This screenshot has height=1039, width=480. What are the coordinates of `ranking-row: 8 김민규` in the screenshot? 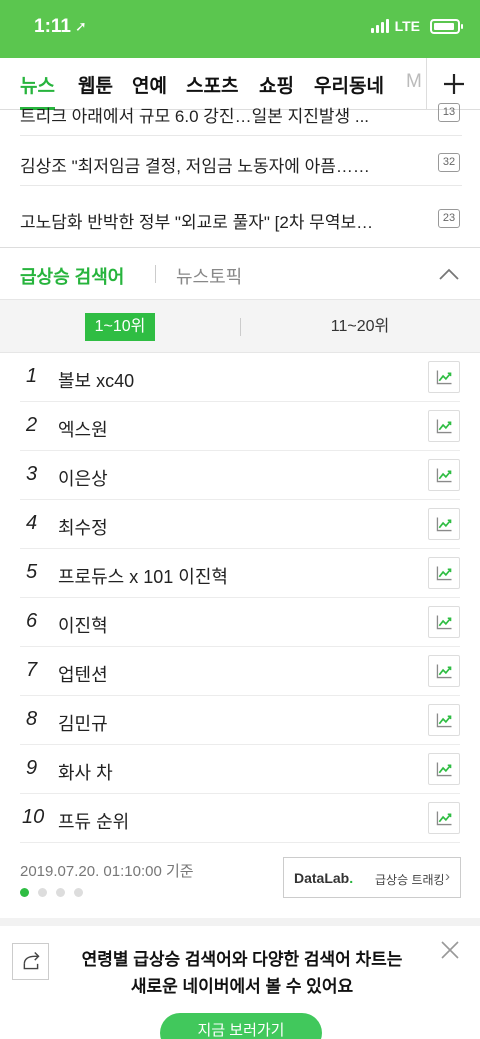 It's located at (240, 720).